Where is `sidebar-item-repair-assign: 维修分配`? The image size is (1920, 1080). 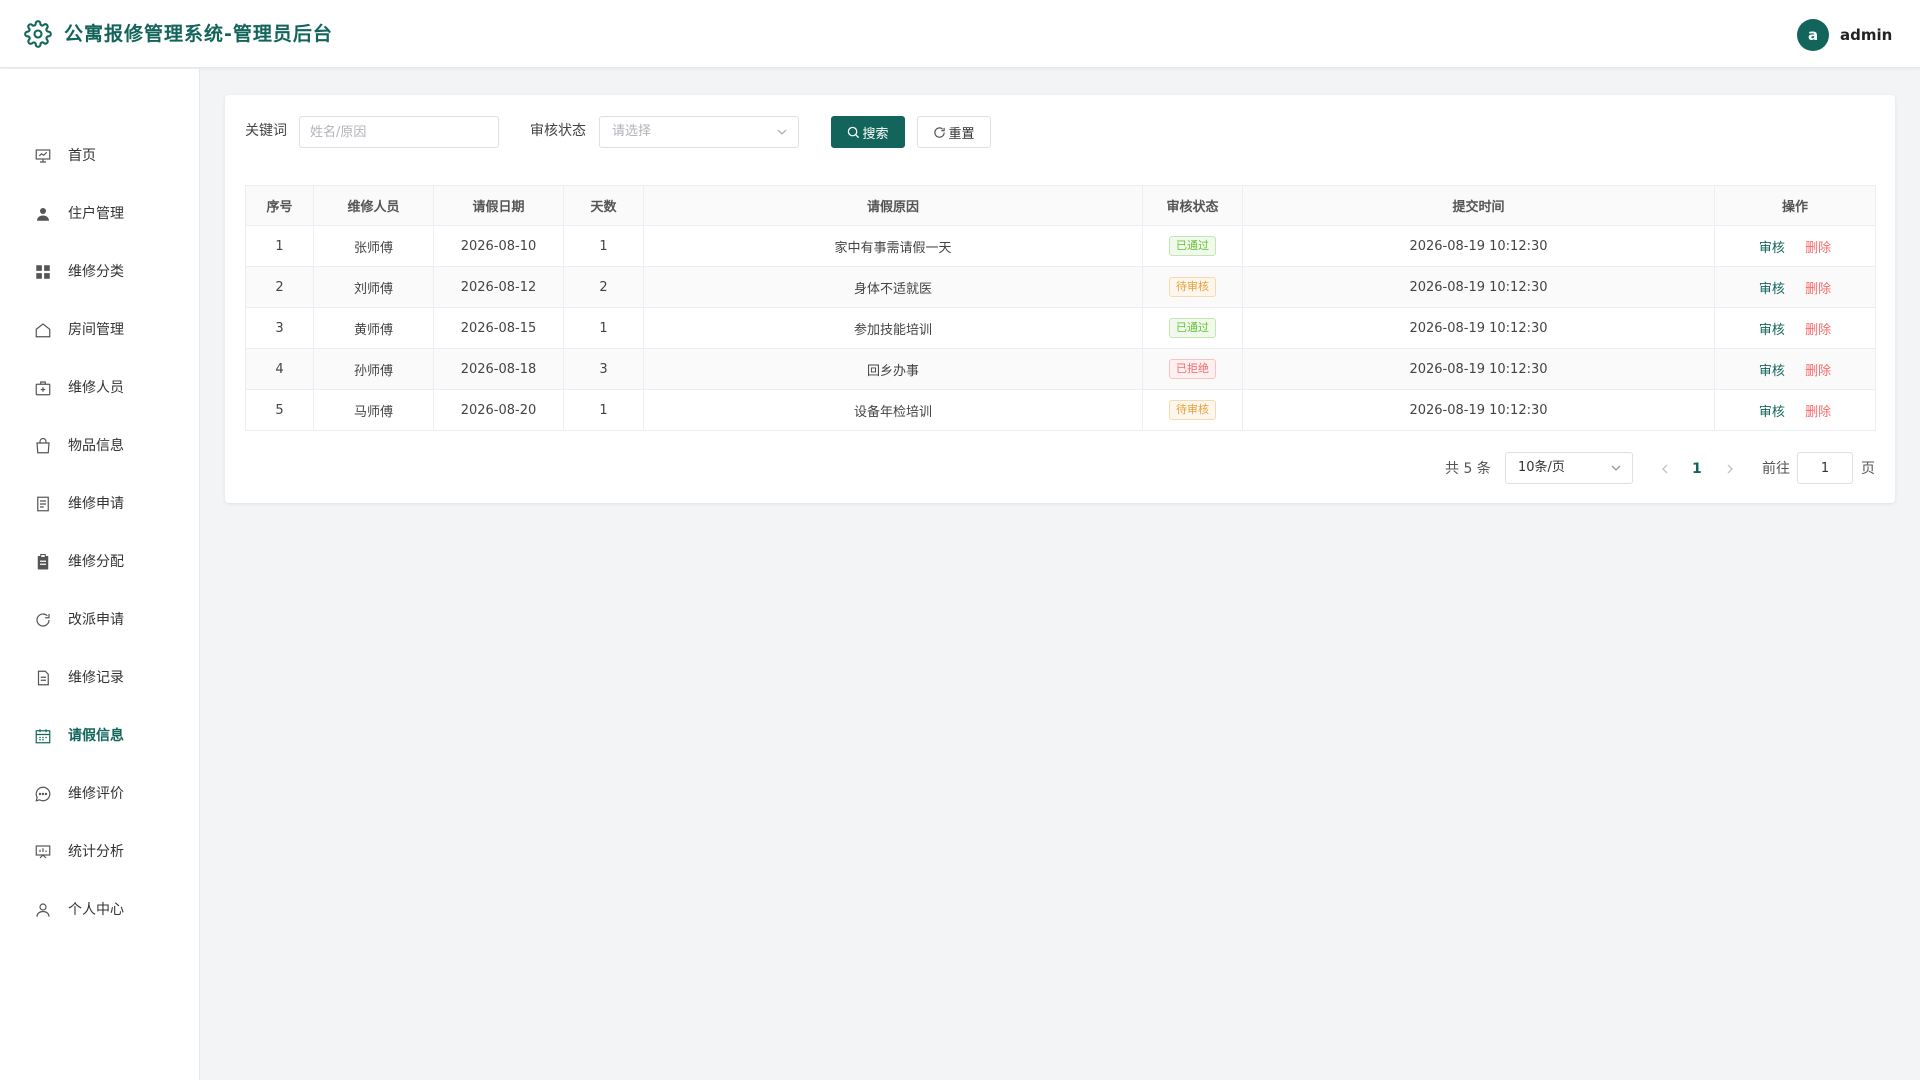 sidebar-item-repair-assign: 维修分配 is located at coordinates (99, 562).